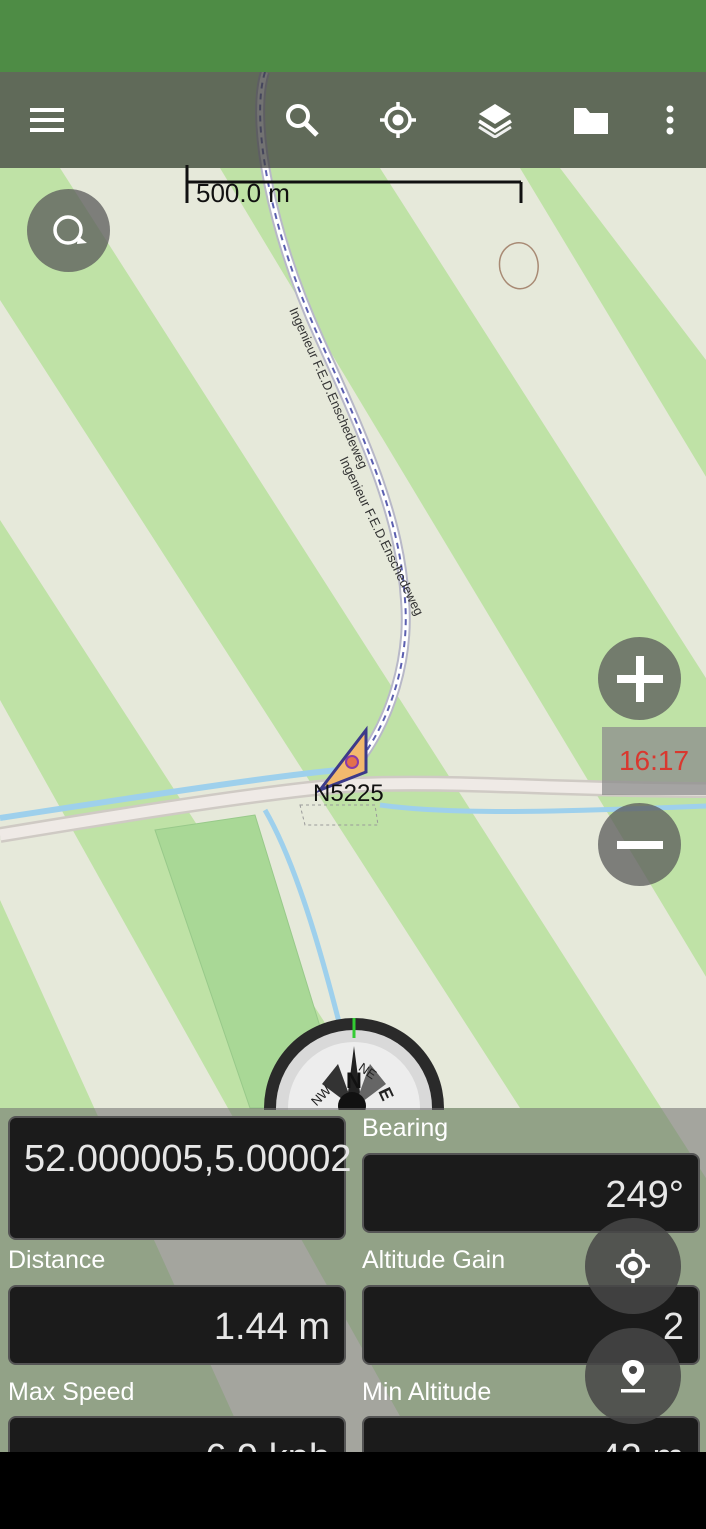 The height and width of the screenshot is (1529, 706). I want to click on plus-icon, so click(639, 678).